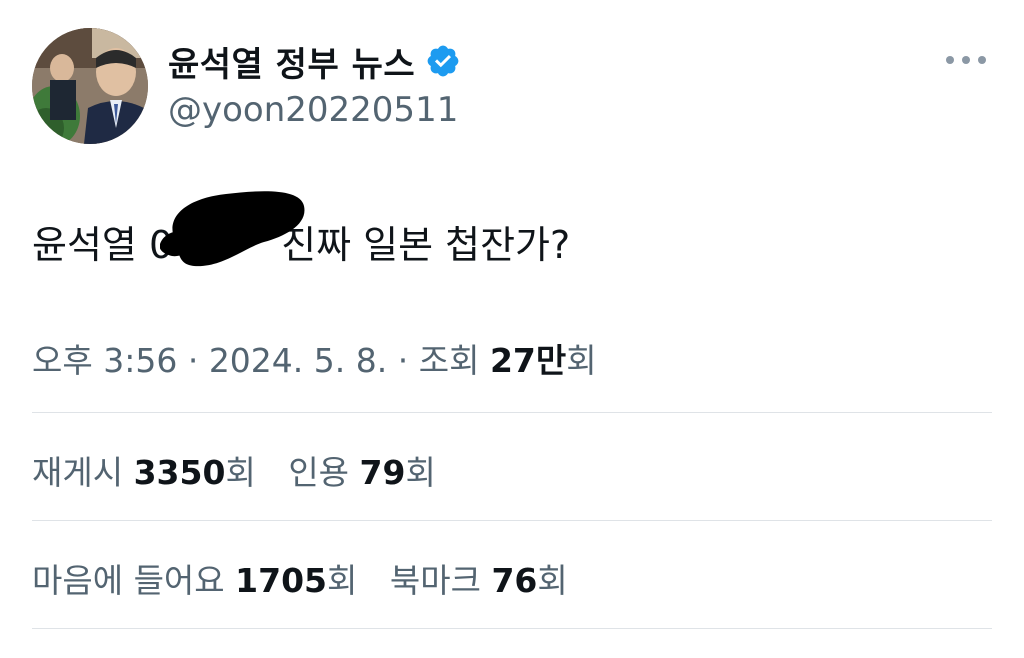 This screenshot has height=658, width=1024. Describe the element at coordinates (440, 580) in the screenshot. I see `bookmarks-label: 북마크` at that location.